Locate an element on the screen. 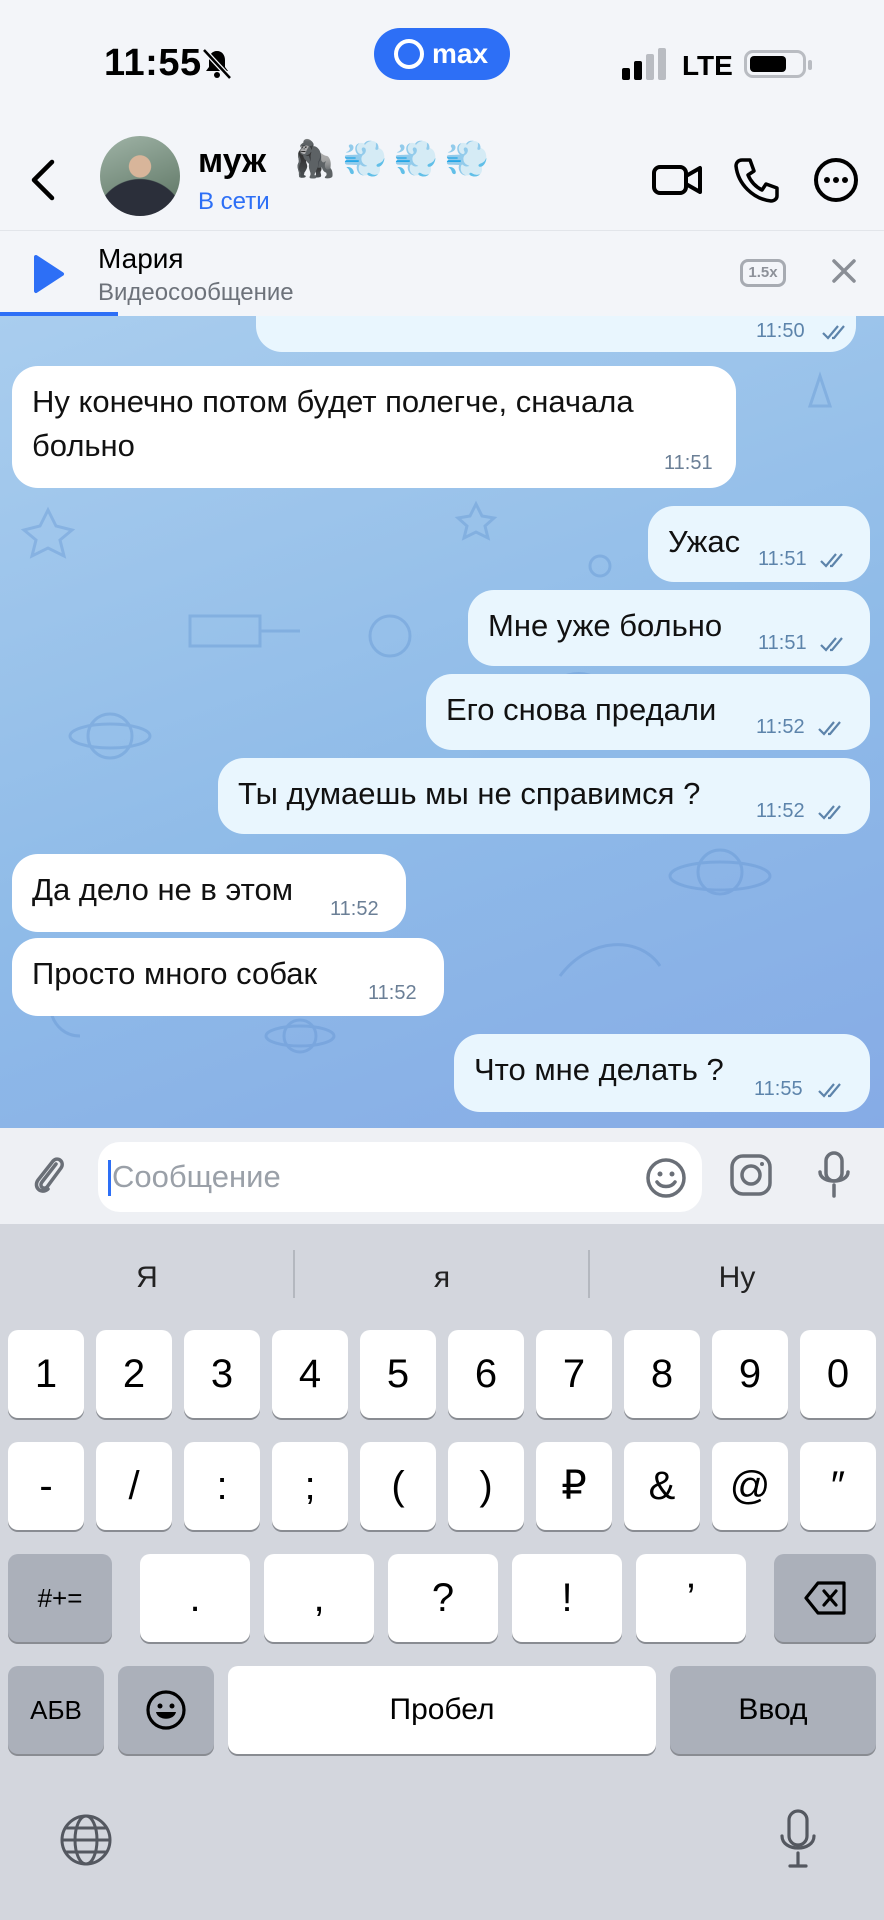  key-colon: : is located at coordinates (222, 1486).